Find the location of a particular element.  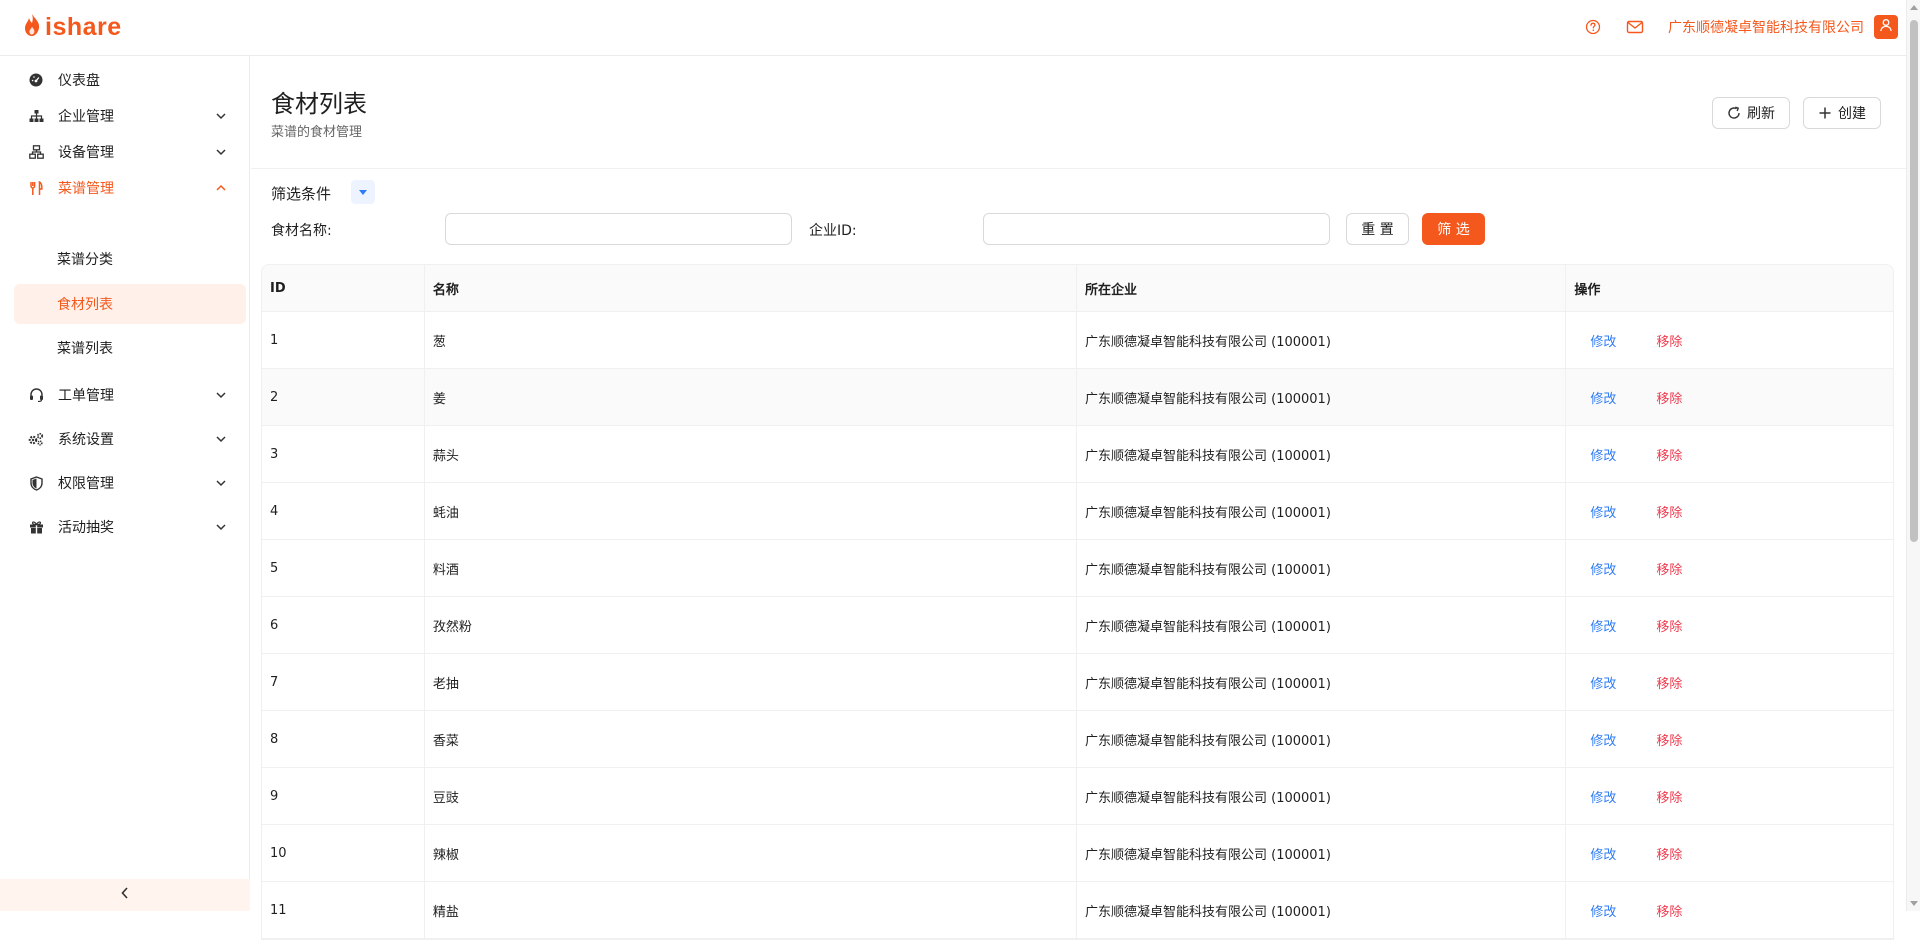

company-id-input is located at coordinates (1156, 229).